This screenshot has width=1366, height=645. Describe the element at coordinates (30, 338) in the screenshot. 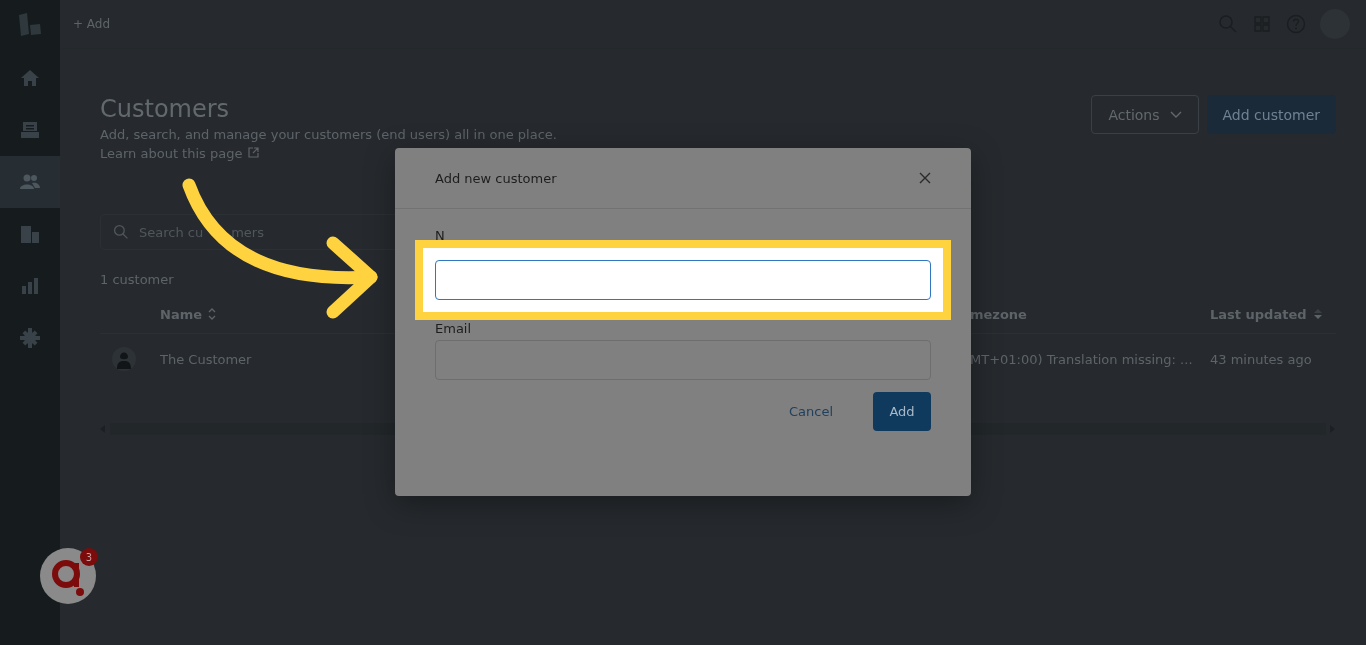

I see `gear-icon` at that location.